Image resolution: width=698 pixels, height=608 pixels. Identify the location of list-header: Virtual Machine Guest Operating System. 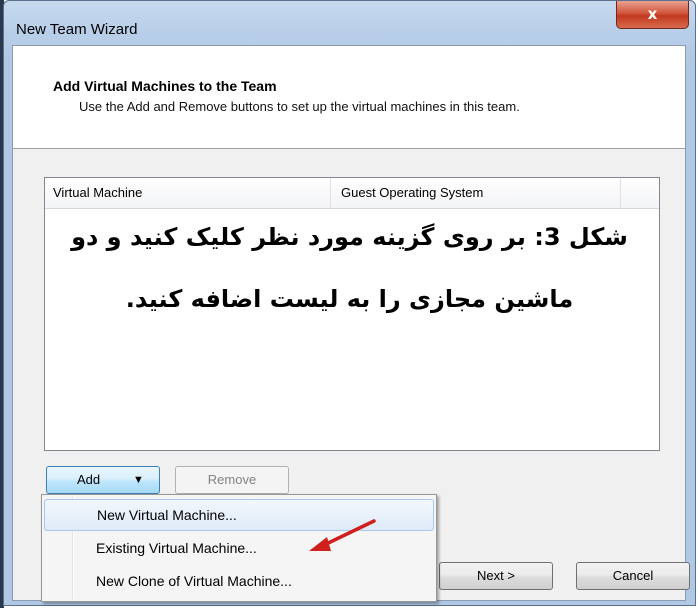
(352, 193).